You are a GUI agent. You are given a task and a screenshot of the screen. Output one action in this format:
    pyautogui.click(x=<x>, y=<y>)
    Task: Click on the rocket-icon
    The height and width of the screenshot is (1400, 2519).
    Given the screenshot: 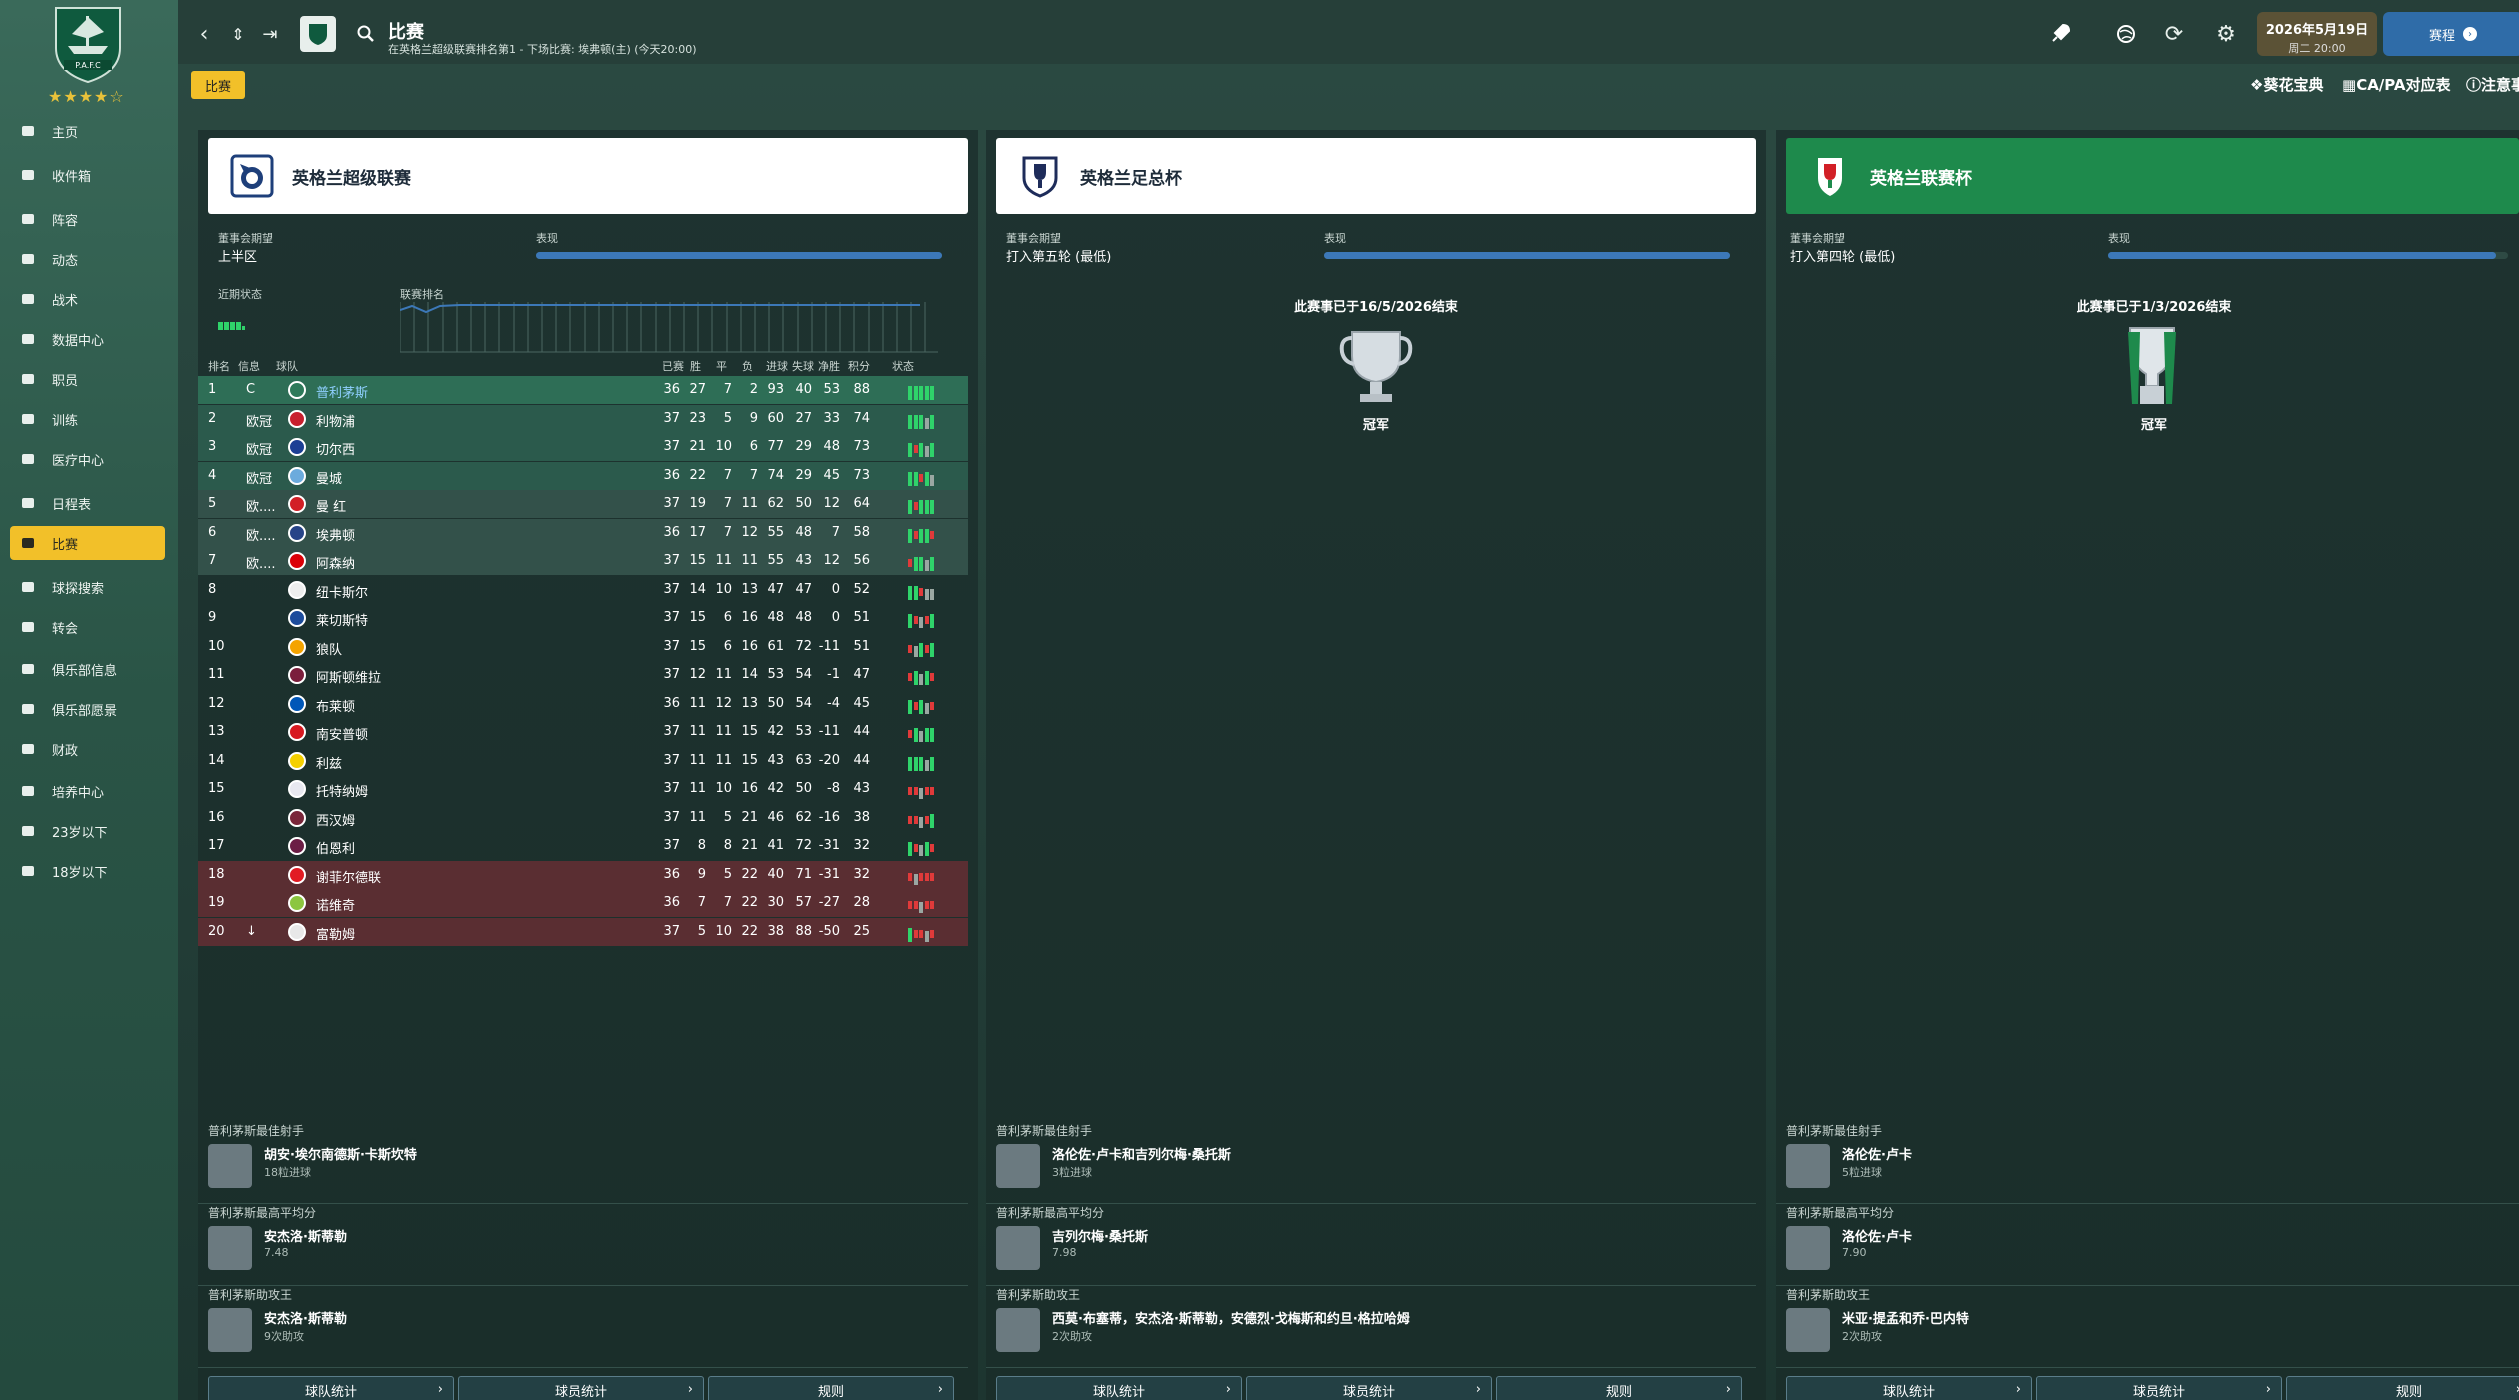 What is the action you would take?
    pyautogui.click(x=2060, y=34)
    